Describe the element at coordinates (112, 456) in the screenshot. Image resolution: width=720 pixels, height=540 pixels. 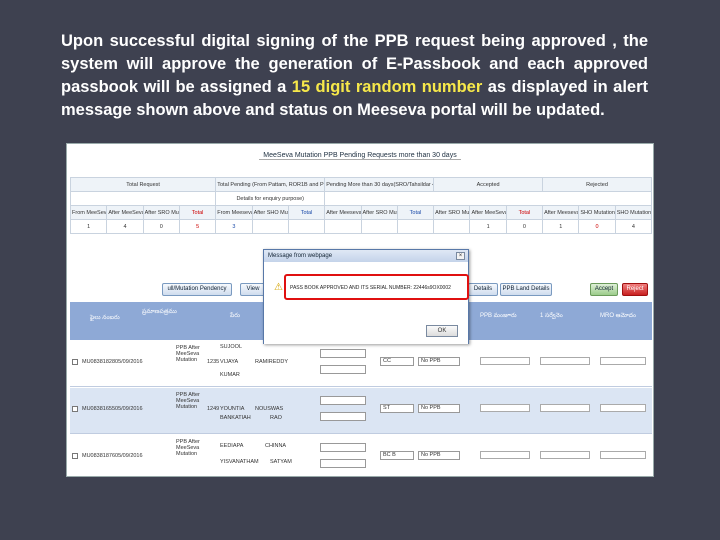
I see `row-id: MU0838187605/09/2016` at that location.